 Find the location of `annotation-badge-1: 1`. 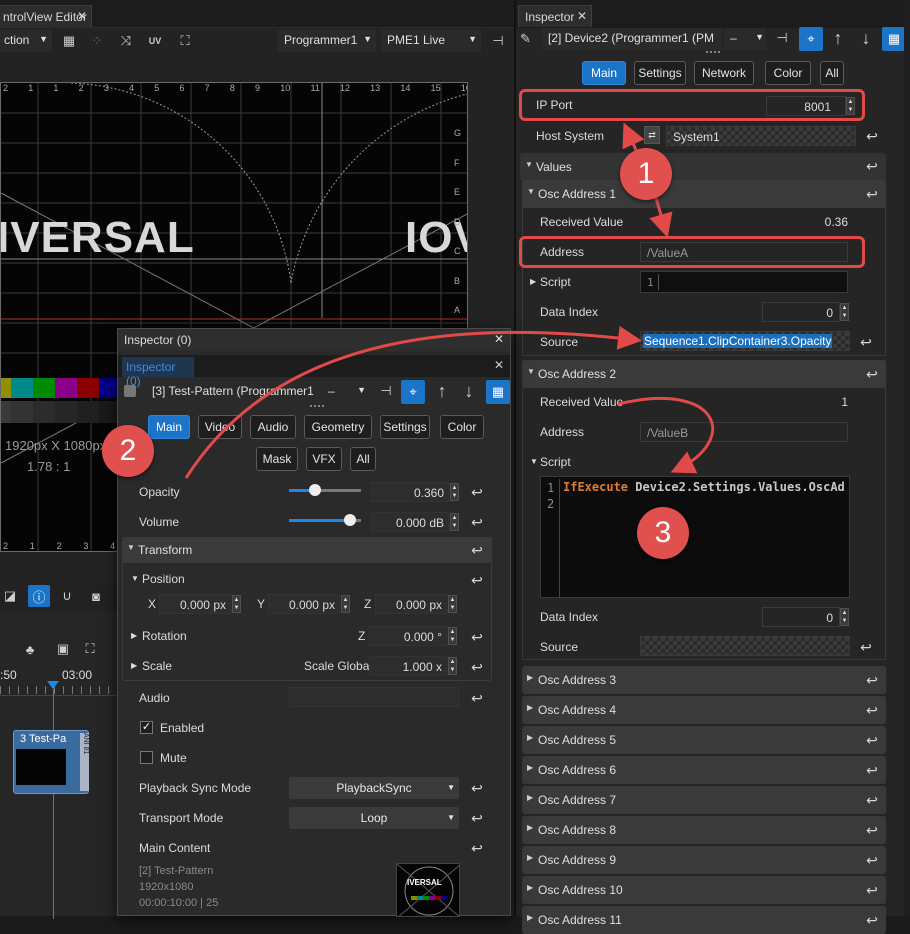

annotation-badge-1: 1 is located at coordinates (646, 174).